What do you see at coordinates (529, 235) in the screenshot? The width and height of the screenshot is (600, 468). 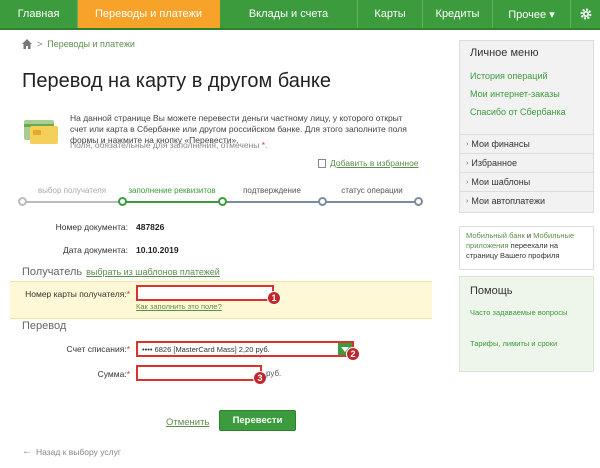 I see `notice-and-text: и` at bounding box center [529, 235].